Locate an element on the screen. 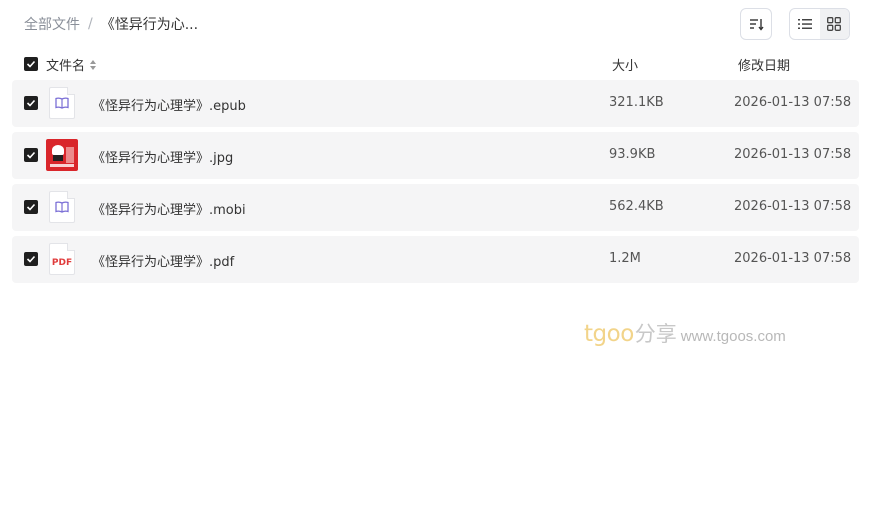 Image resolution: width=874 pixels, height=514 pixels. file-name: 《怪异行为心理学》.pdf is located at coordinates (163, 260).